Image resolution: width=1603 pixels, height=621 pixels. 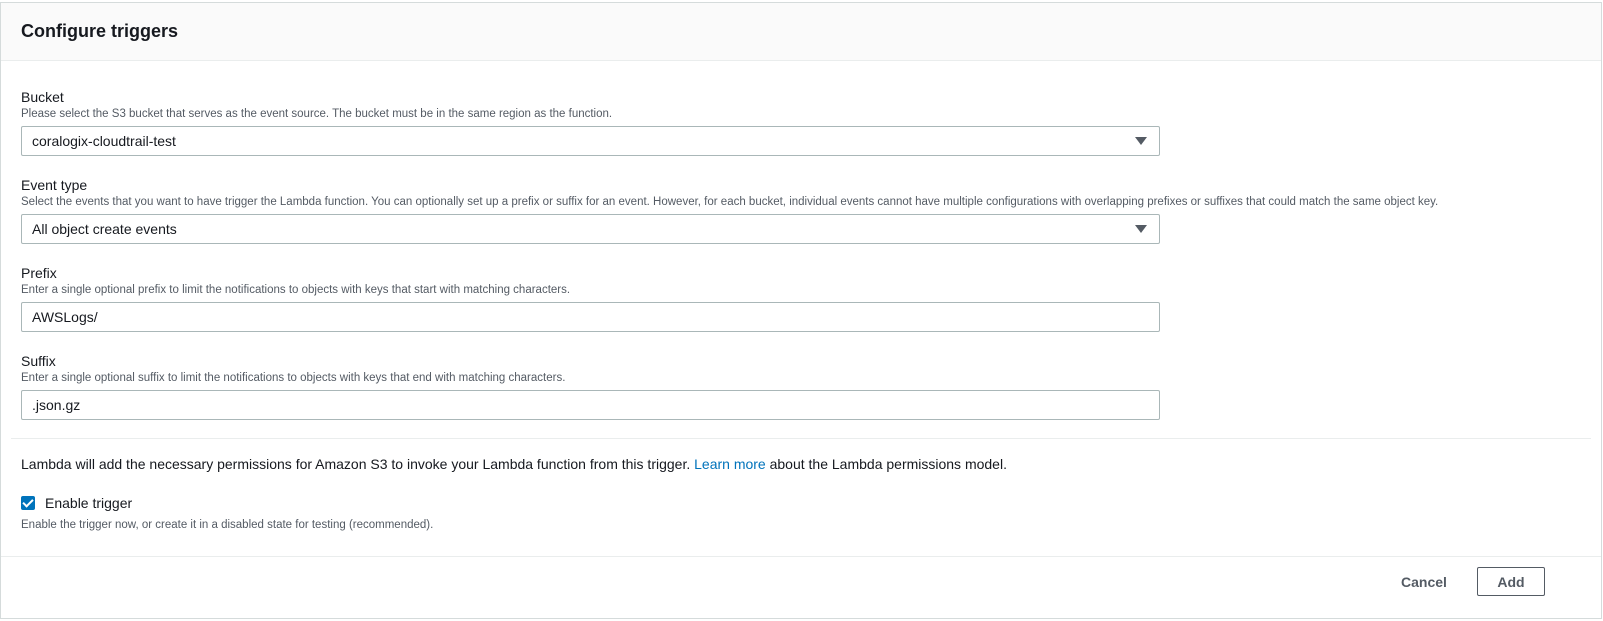 What do you see at coordinates (38, 361) in the screenshot?
I see `suffix-label: Suffix` at bounding box center [38, 361].